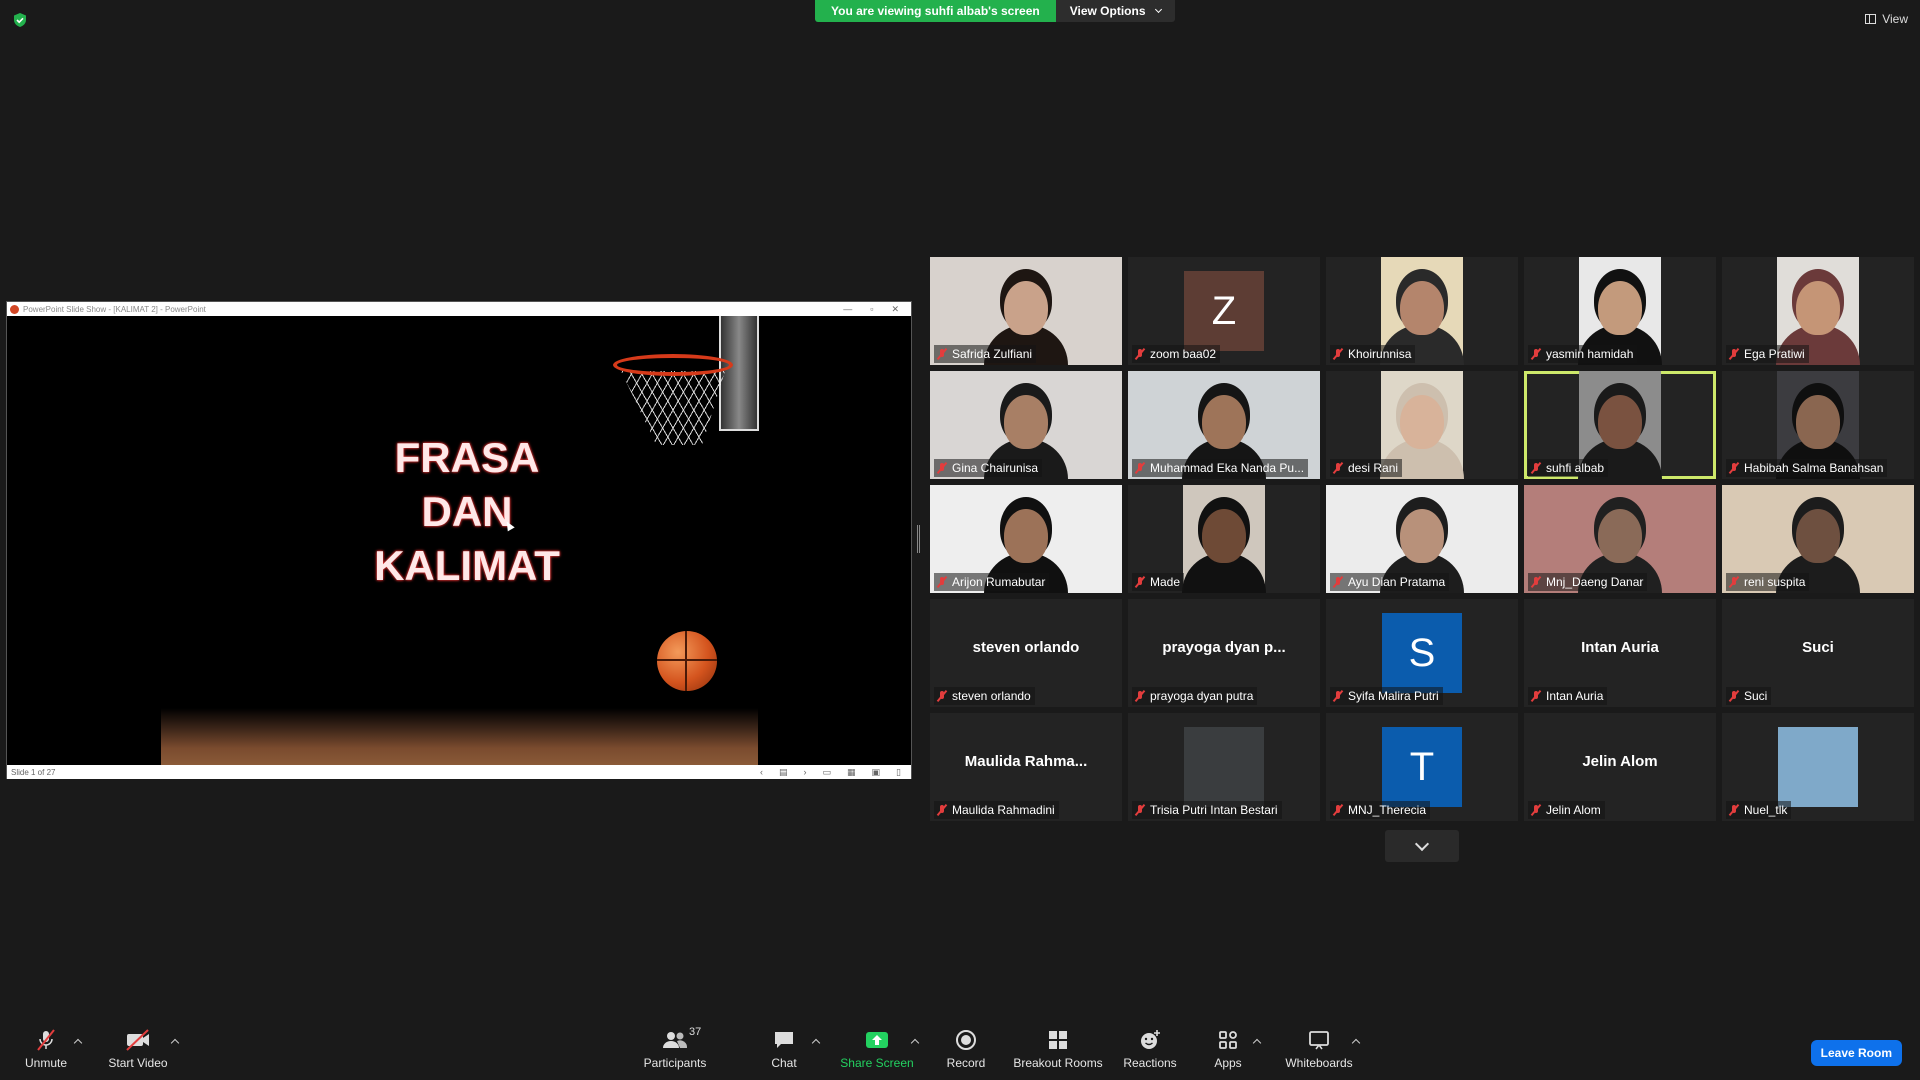  What do you see at coordinates (877, 1063) in the screenshot?
I see `share-screen-label: Share Screen` at bounding box center [877, 1063].